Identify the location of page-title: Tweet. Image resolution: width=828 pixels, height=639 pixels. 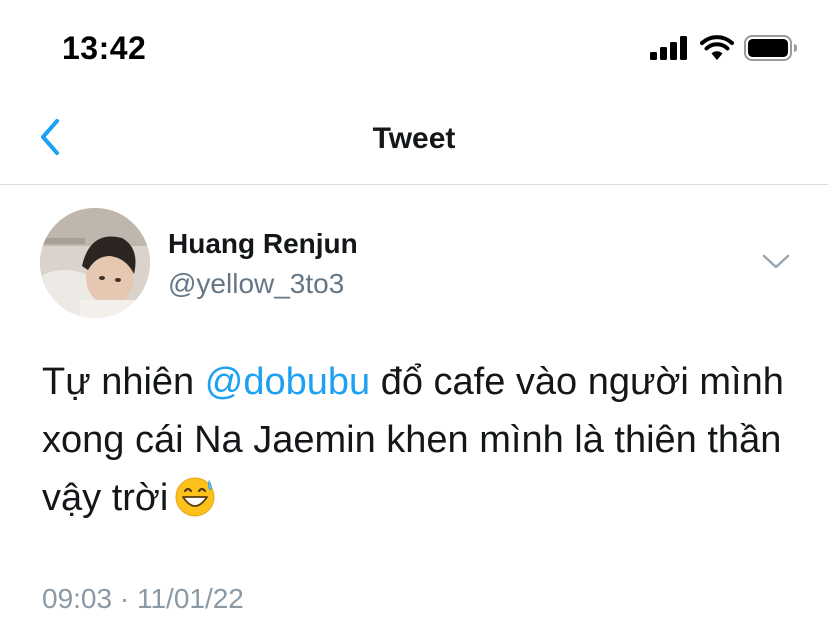
(414, 138).